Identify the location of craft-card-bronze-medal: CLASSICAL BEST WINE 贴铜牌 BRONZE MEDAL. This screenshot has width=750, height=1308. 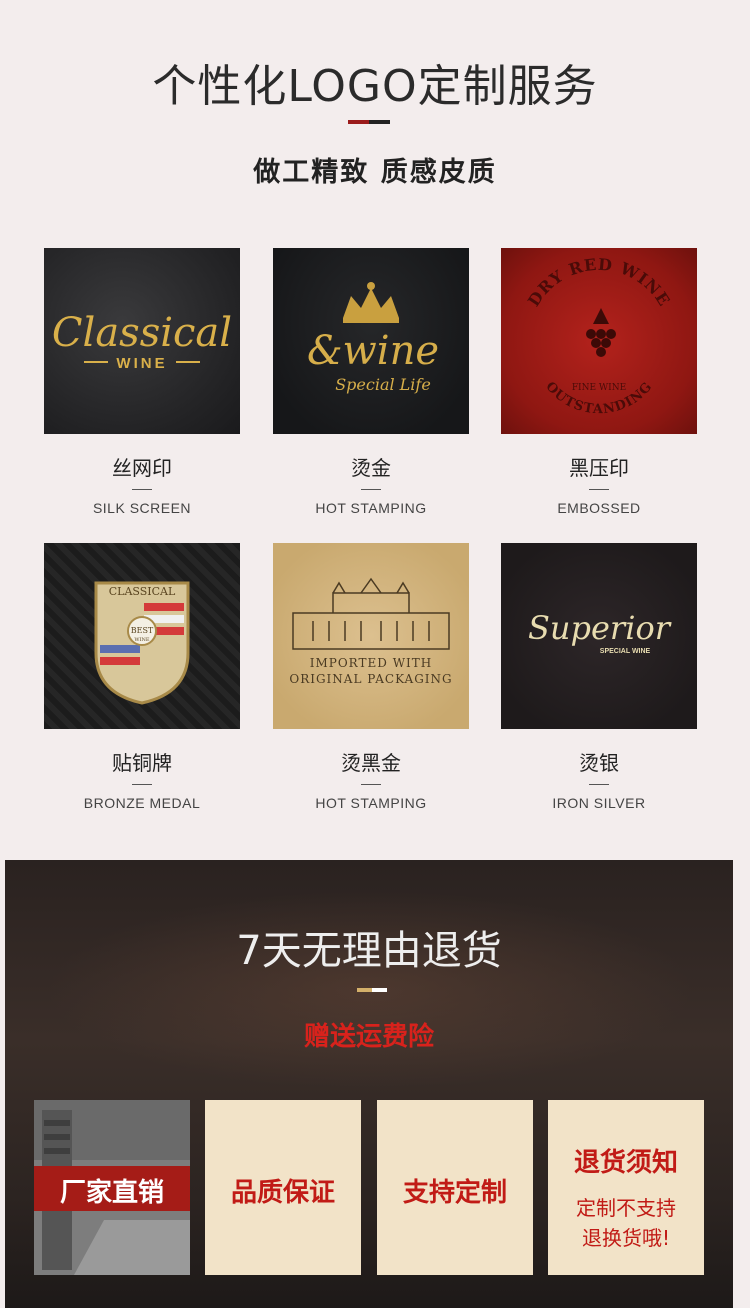
(142, 677).